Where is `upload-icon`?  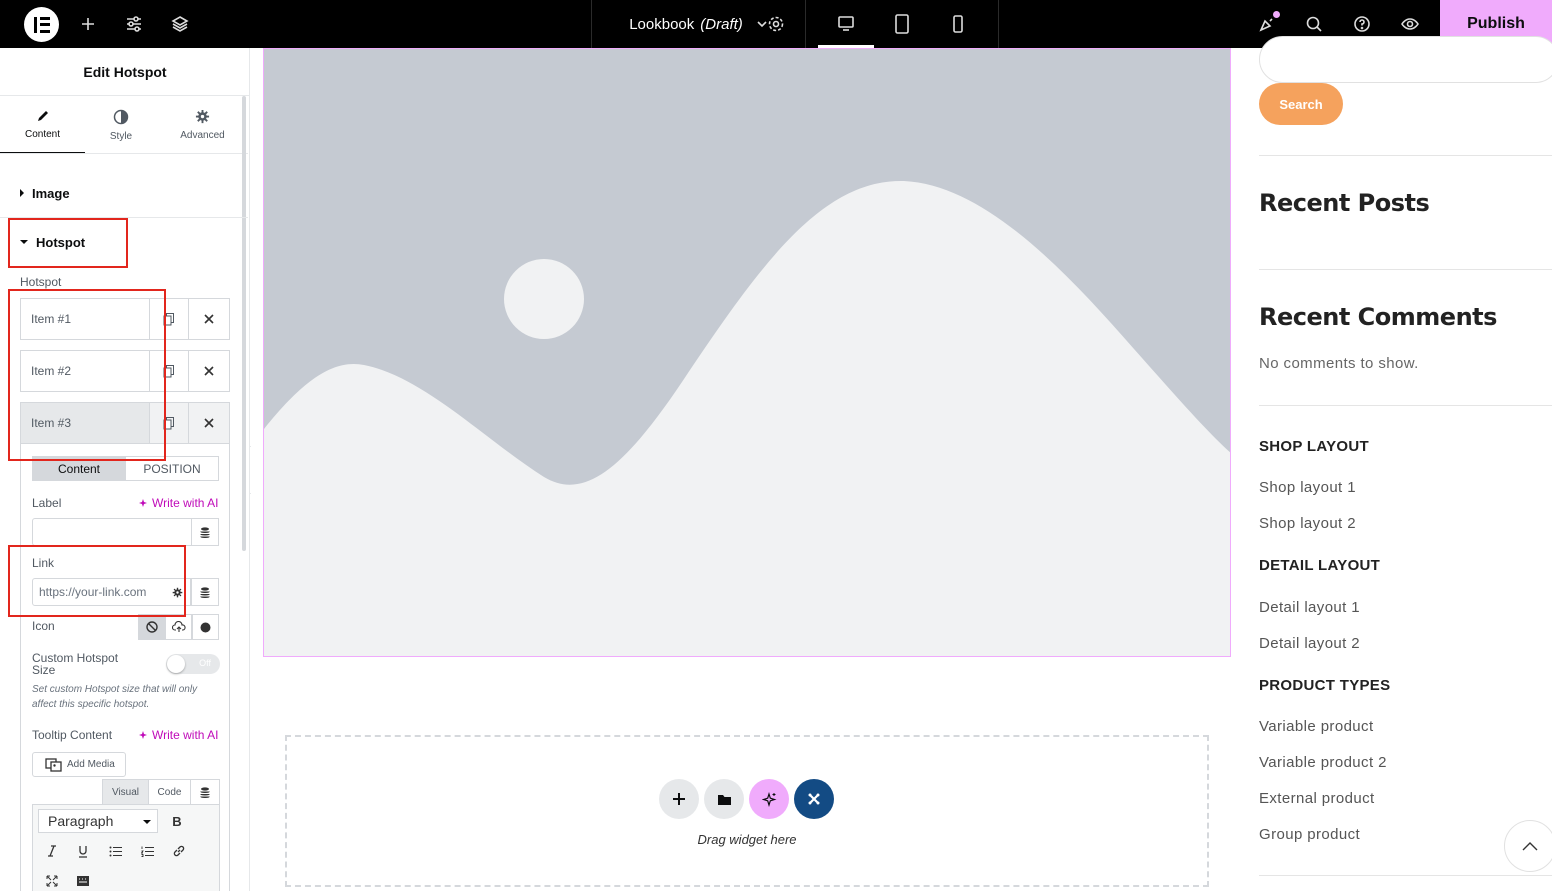
upload-icon is located at coordinates (178, 627).